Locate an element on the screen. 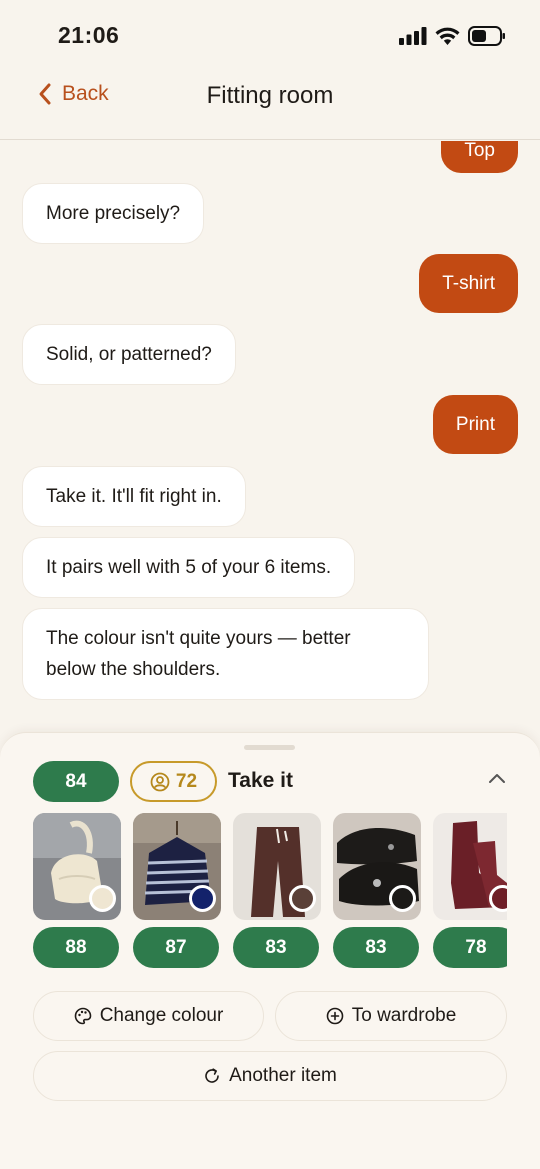  wifi-icon is located at coordinates (447, 36).